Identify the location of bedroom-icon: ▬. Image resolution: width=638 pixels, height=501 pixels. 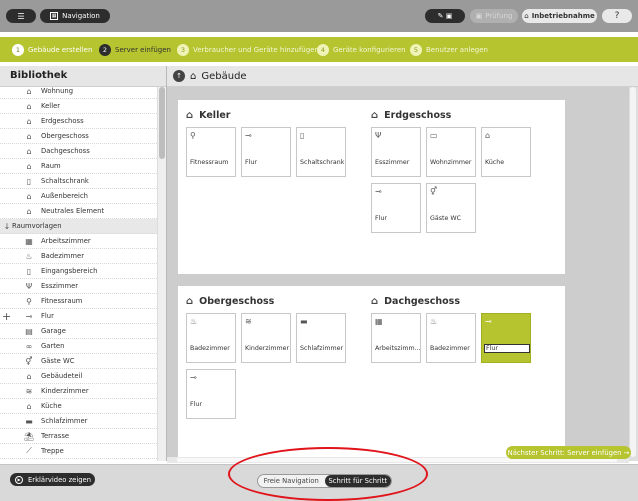
(304, 321).